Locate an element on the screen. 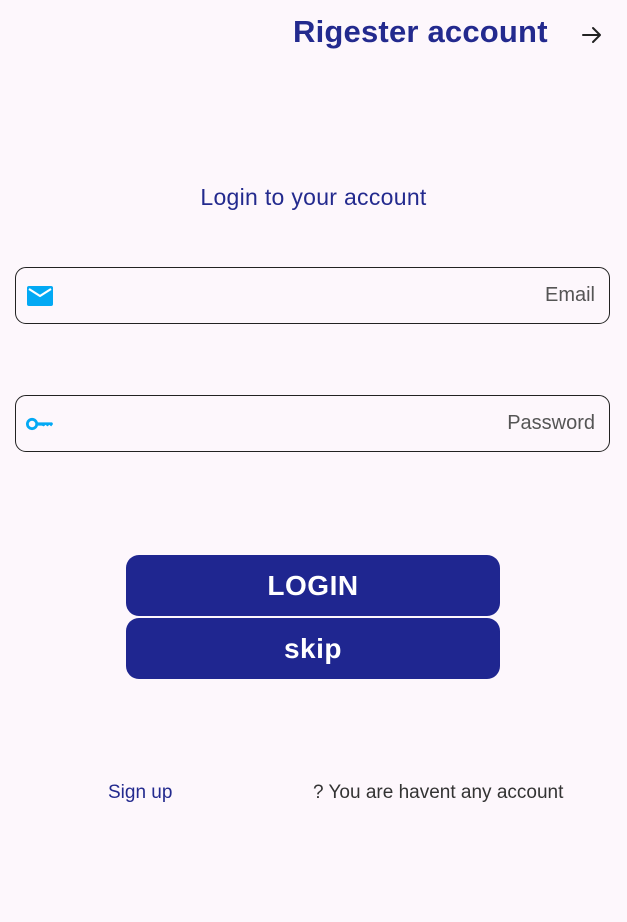 The image size is (627, 922). register-arrow-button is located at coordinates (592, 35).